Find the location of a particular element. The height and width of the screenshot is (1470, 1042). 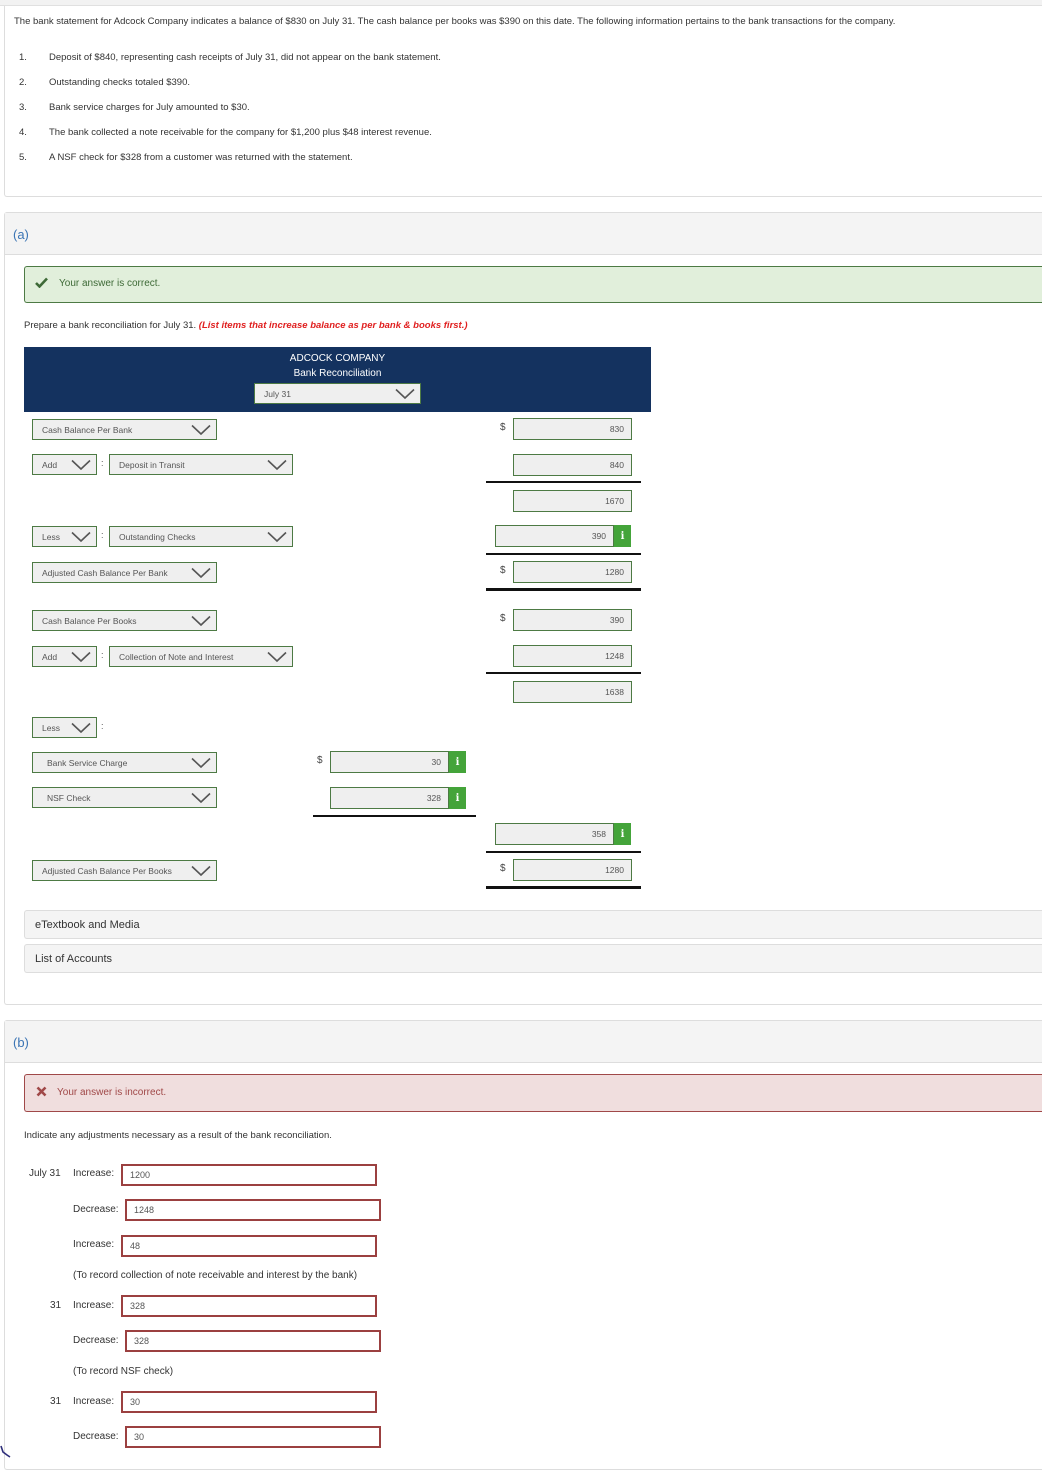

adjusted-bank-amount: 1280 is located at coordinates (572, 572).